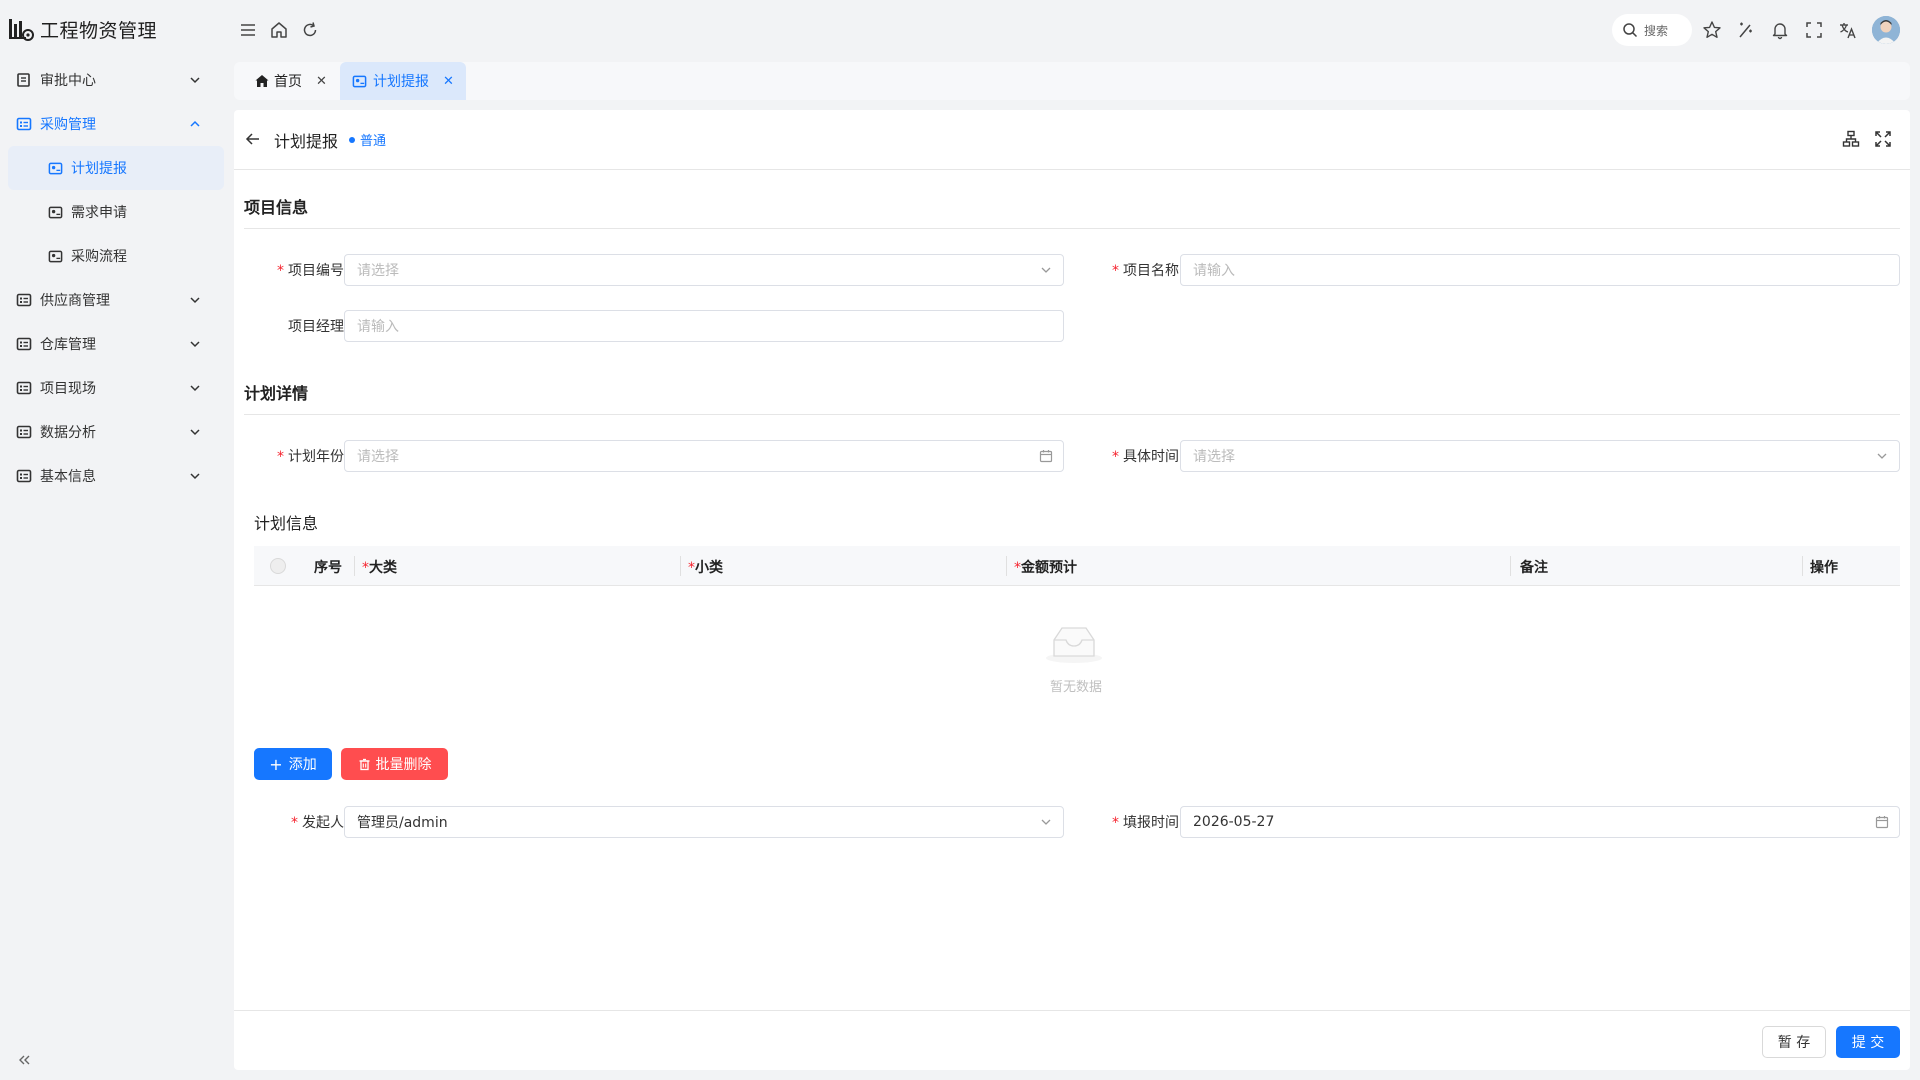 The width and height of the screenshot is (1920, 1080). I want to click on fill-time-label: * 填报时间, so click(1134, 822).